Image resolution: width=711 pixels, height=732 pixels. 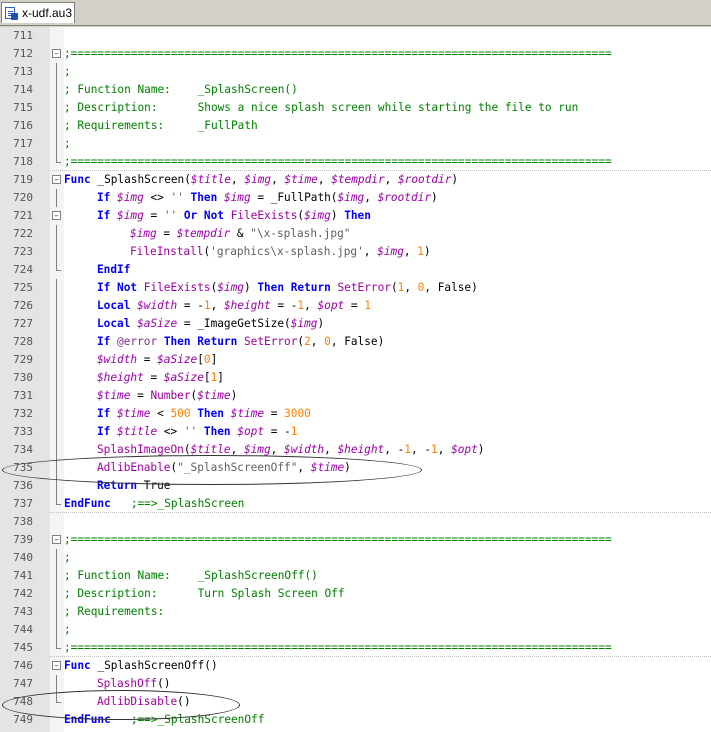 I want to click on code-line: 722 $img = $tempdir & "\x-splash.jpg", so click(x=355, y=234).